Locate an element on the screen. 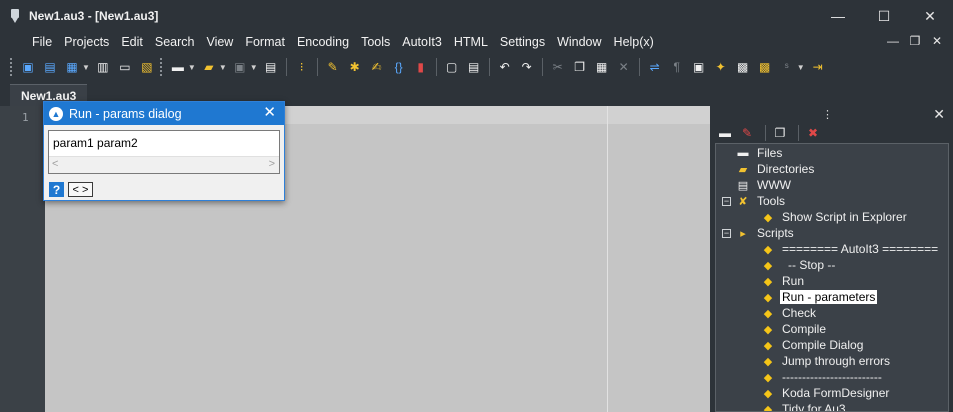 The image size is (953, 412). tree-item: ◆ Compile Dialog is located at coordinates (812, 345).